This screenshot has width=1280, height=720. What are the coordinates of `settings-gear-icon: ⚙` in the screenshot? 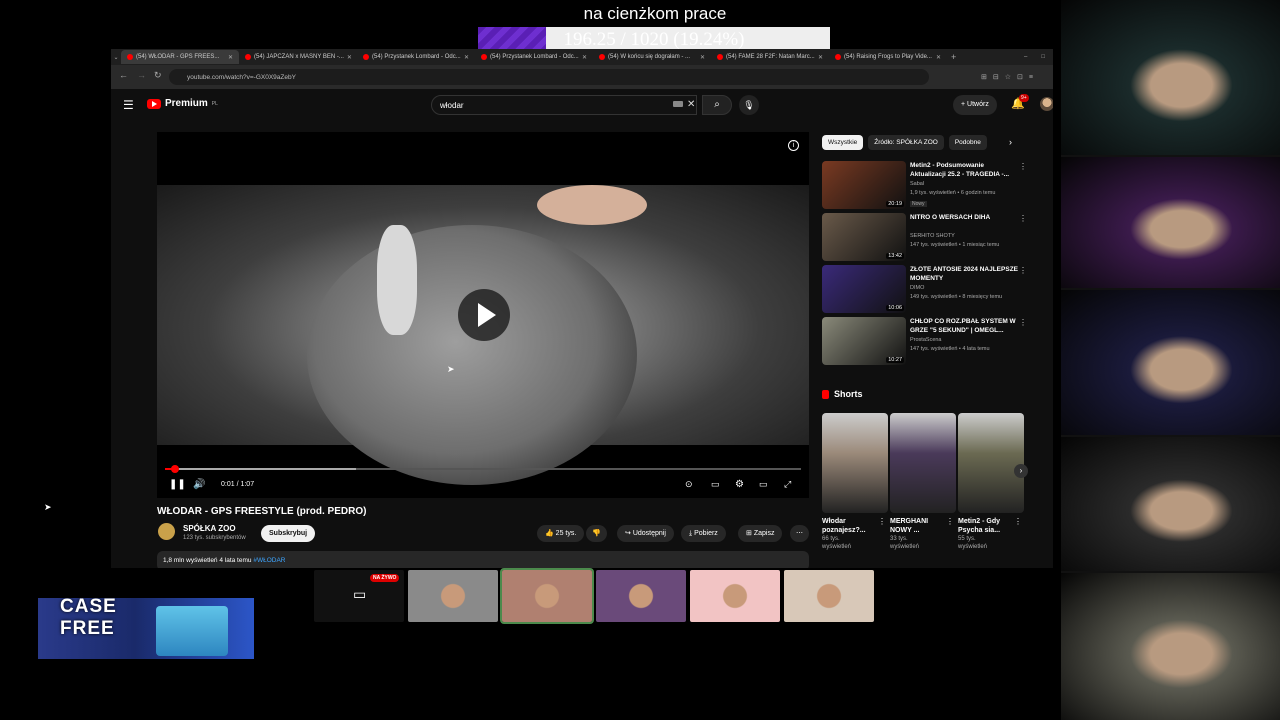 It's located at (739, 484).